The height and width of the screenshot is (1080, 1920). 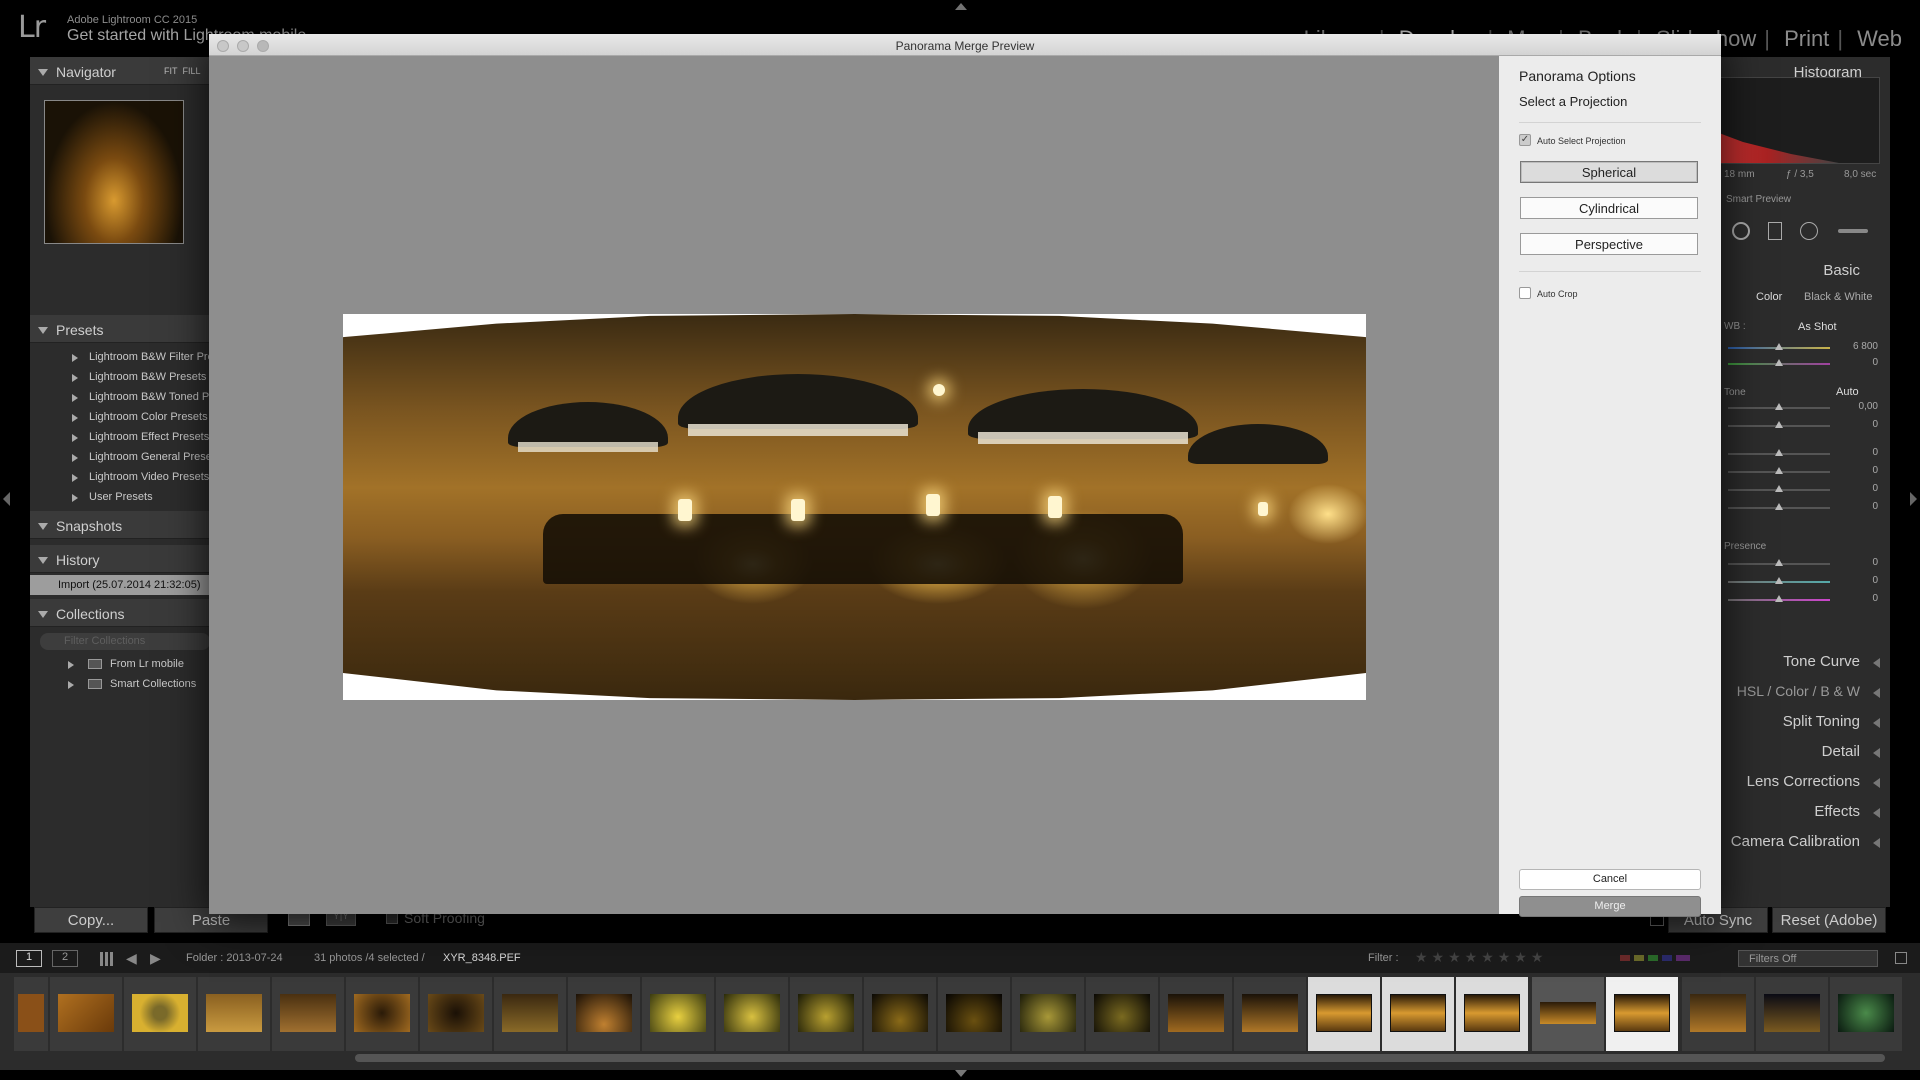 What do you see at coordinates (1806, 38) in the screenshot?
I see `module-print: Print` at bounding box center [1806, 38].